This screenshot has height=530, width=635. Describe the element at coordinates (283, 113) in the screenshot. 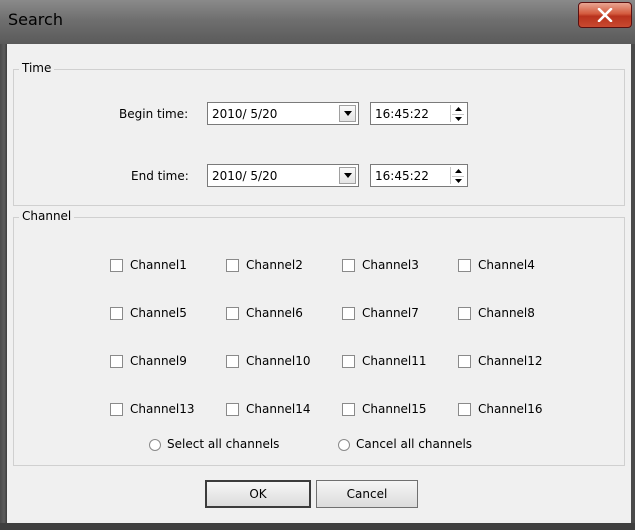

I see `begin-date-combo: 2010/ 5/20` at that location.